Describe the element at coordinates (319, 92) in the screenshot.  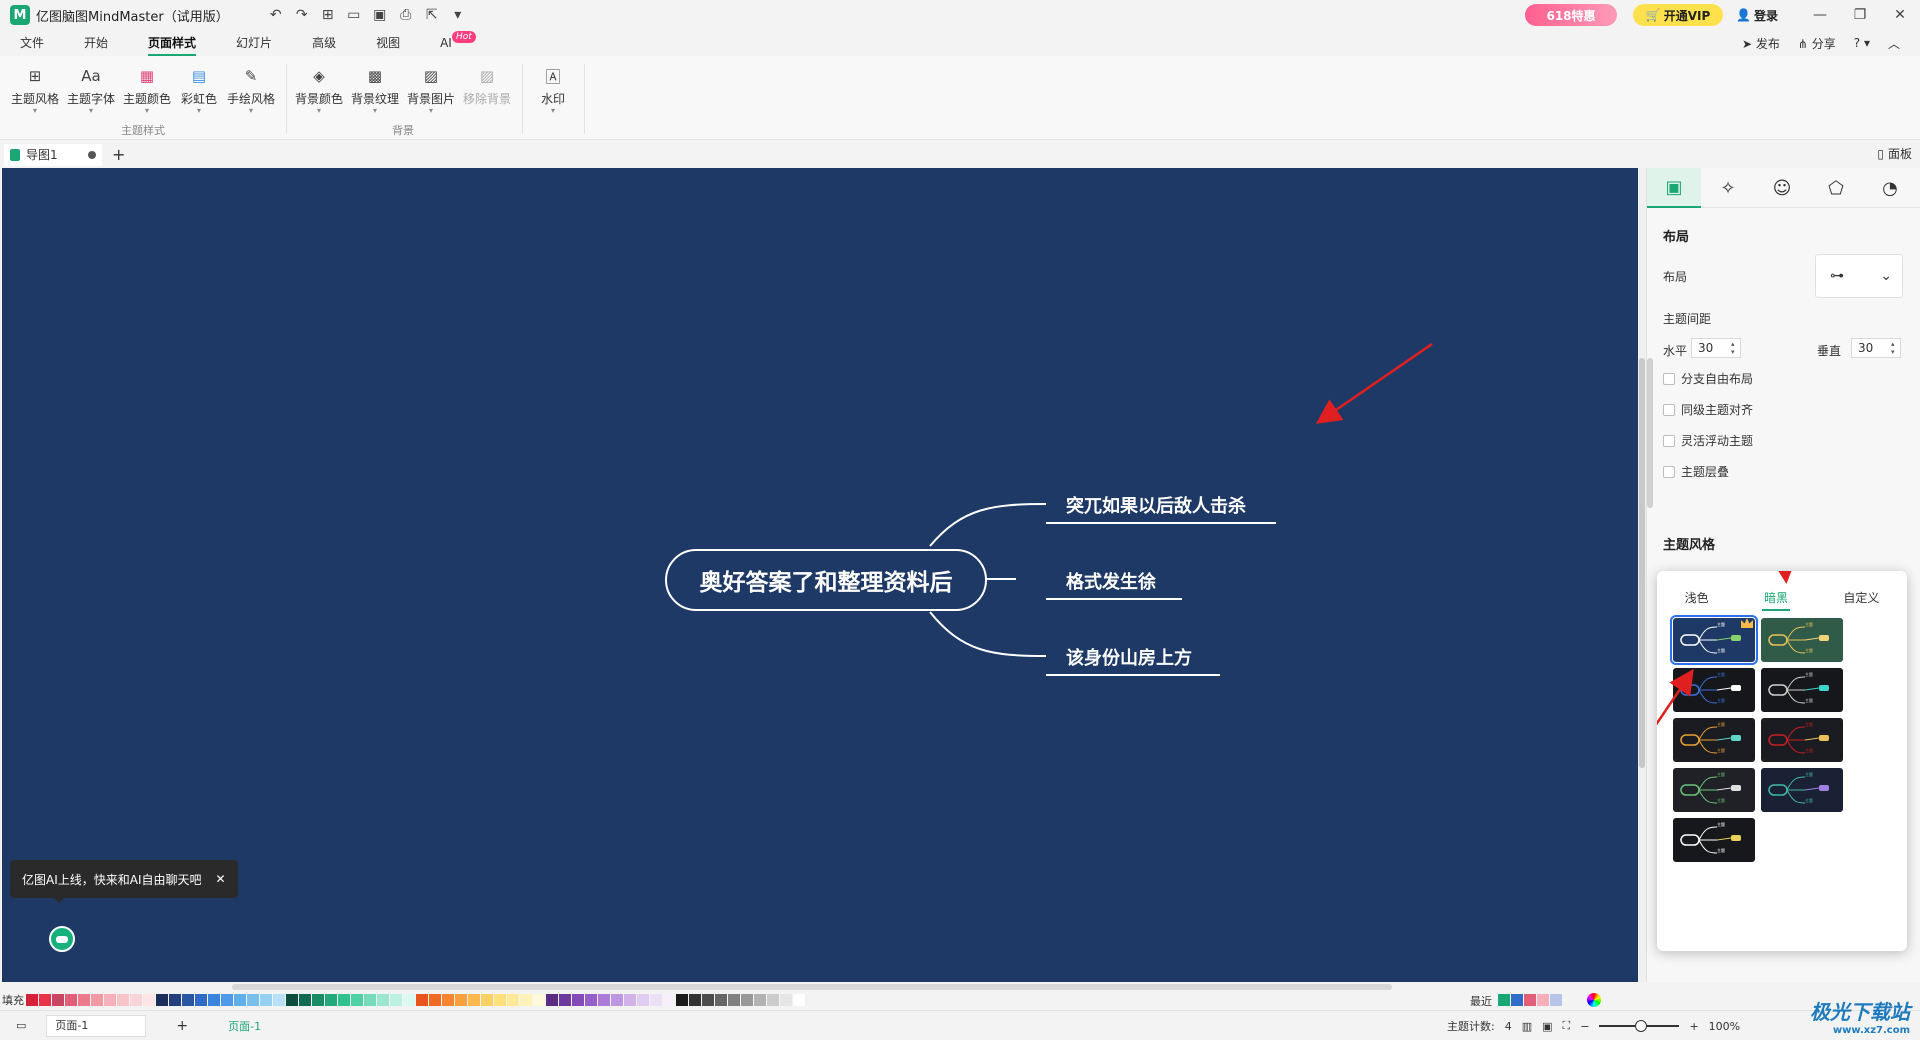
I see `bg-color-button: ◈ 背景颜色 ▾` at that location.